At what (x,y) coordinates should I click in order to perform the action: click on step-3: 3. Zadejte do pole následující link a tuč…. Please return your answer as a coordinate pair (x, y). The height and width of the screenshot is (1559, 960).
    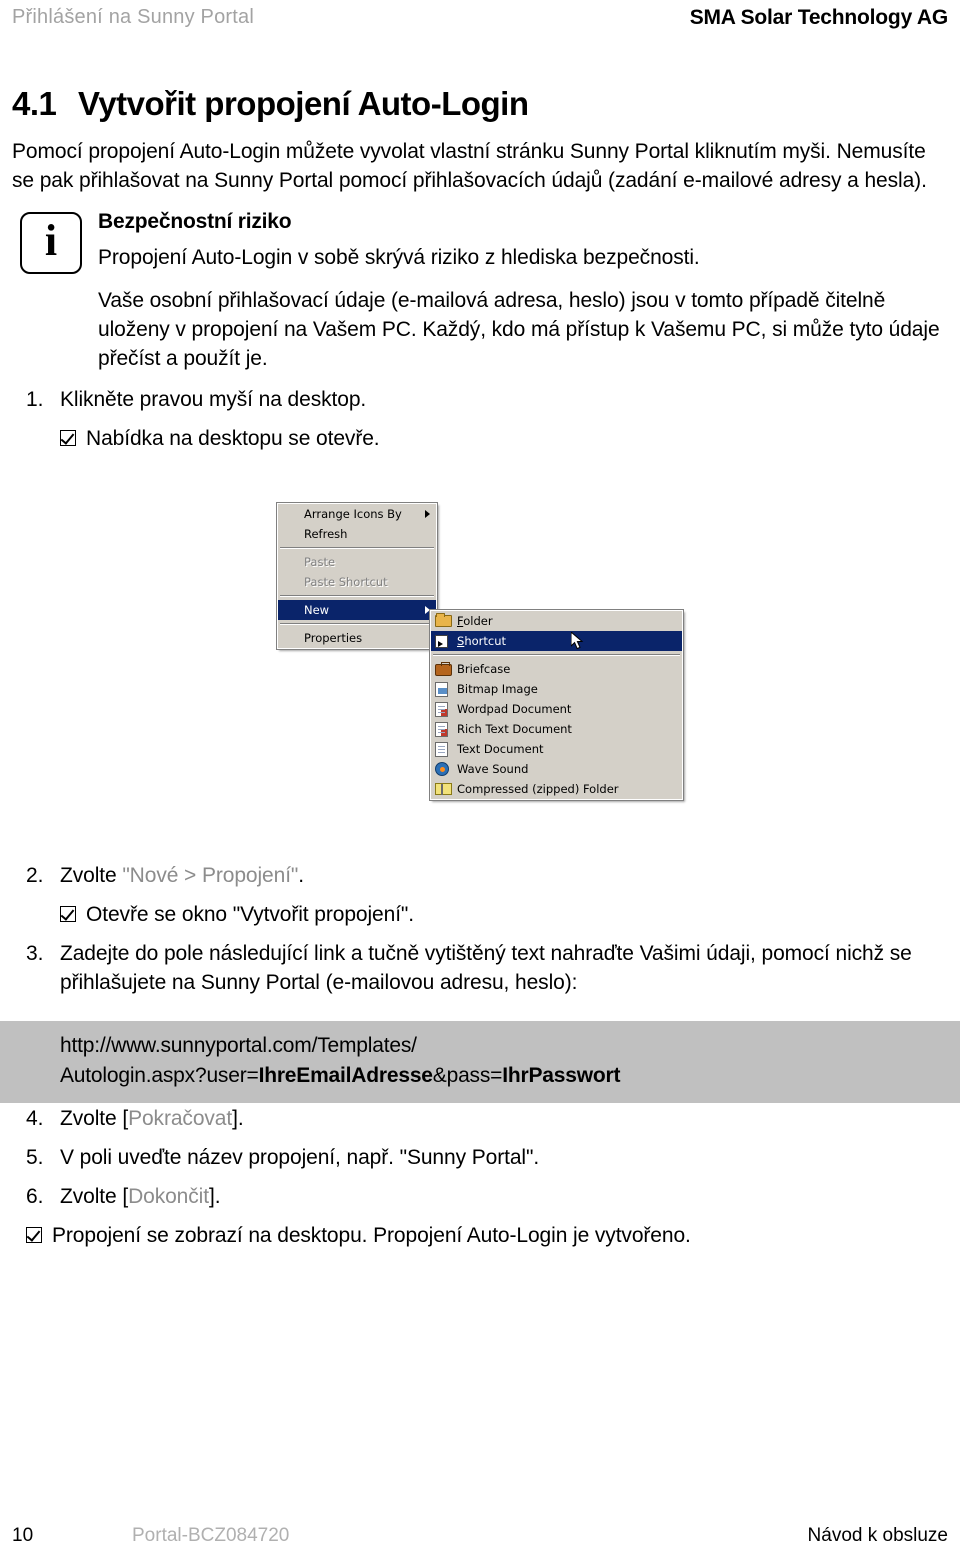
    Looking at the image, I should click on (480, 969).